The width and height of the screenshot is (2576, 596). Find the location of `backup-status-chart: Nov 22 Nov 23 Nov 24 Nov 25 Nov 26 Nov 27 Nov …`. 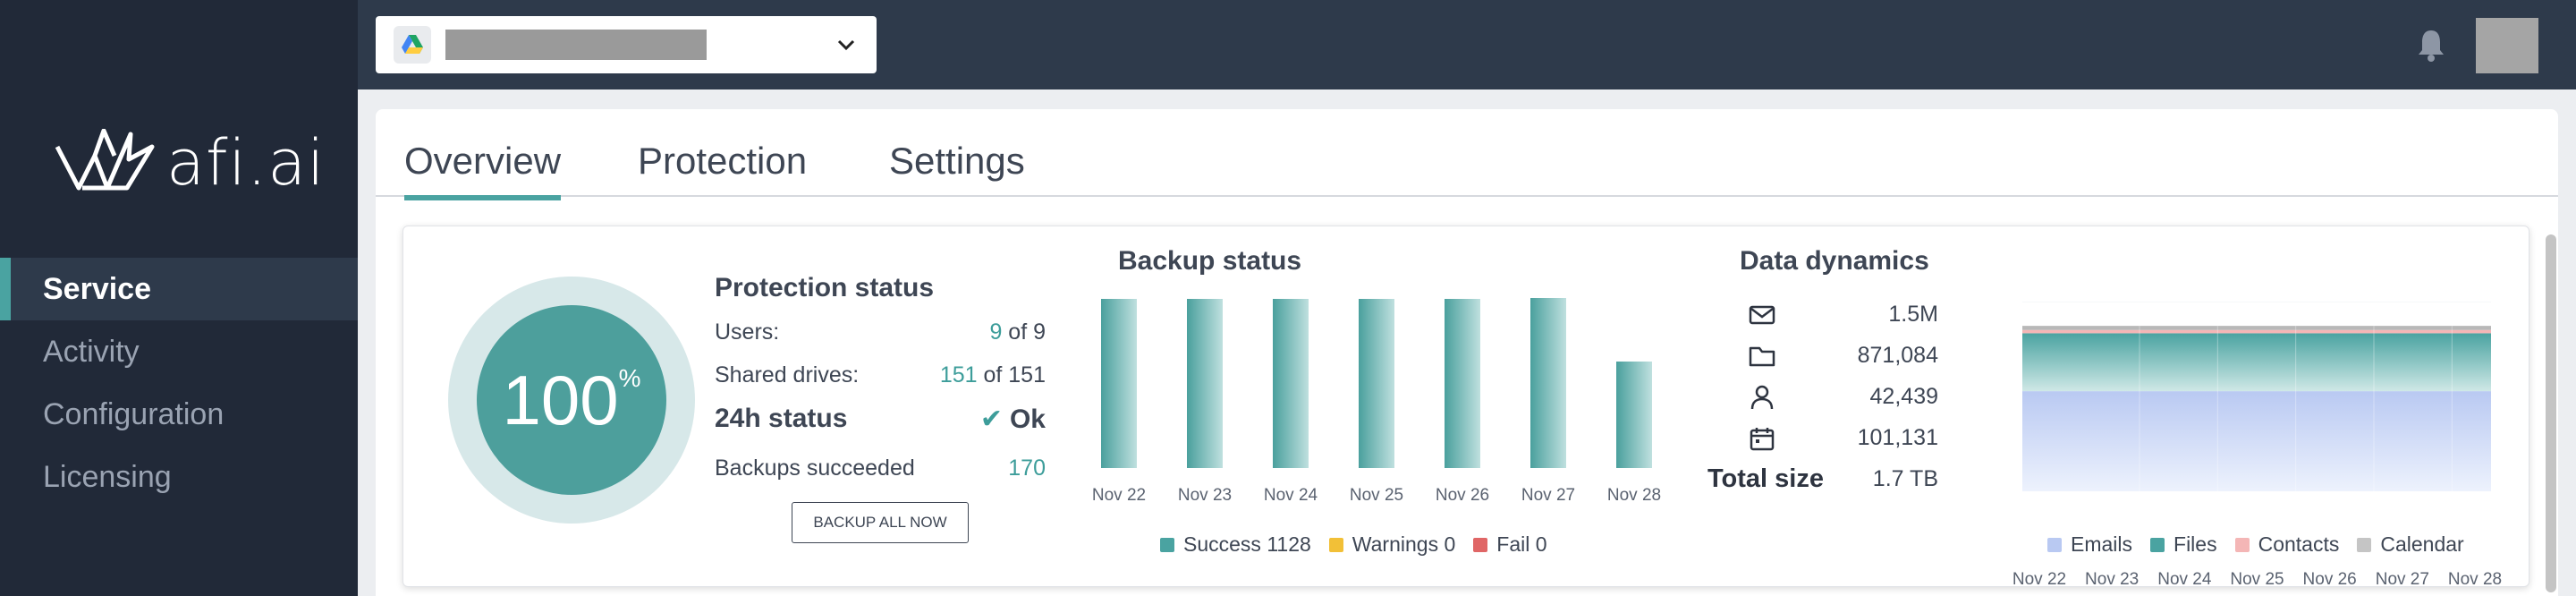

backup-status-chart: Nov 22 Nov 23 Nov 24 Nov 25 Nov 26 Nov 27 Nov … is located at coordinates (1376, 401).